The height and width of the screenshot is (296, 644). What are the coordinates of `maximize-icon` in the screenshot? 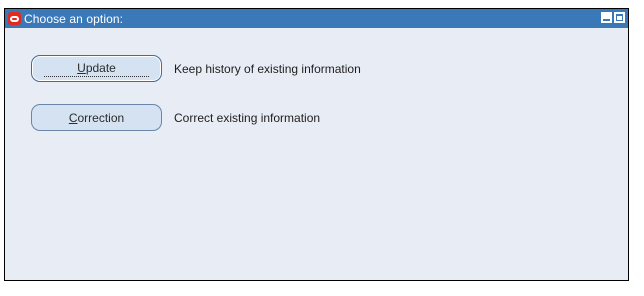 It's located at (619, 17).